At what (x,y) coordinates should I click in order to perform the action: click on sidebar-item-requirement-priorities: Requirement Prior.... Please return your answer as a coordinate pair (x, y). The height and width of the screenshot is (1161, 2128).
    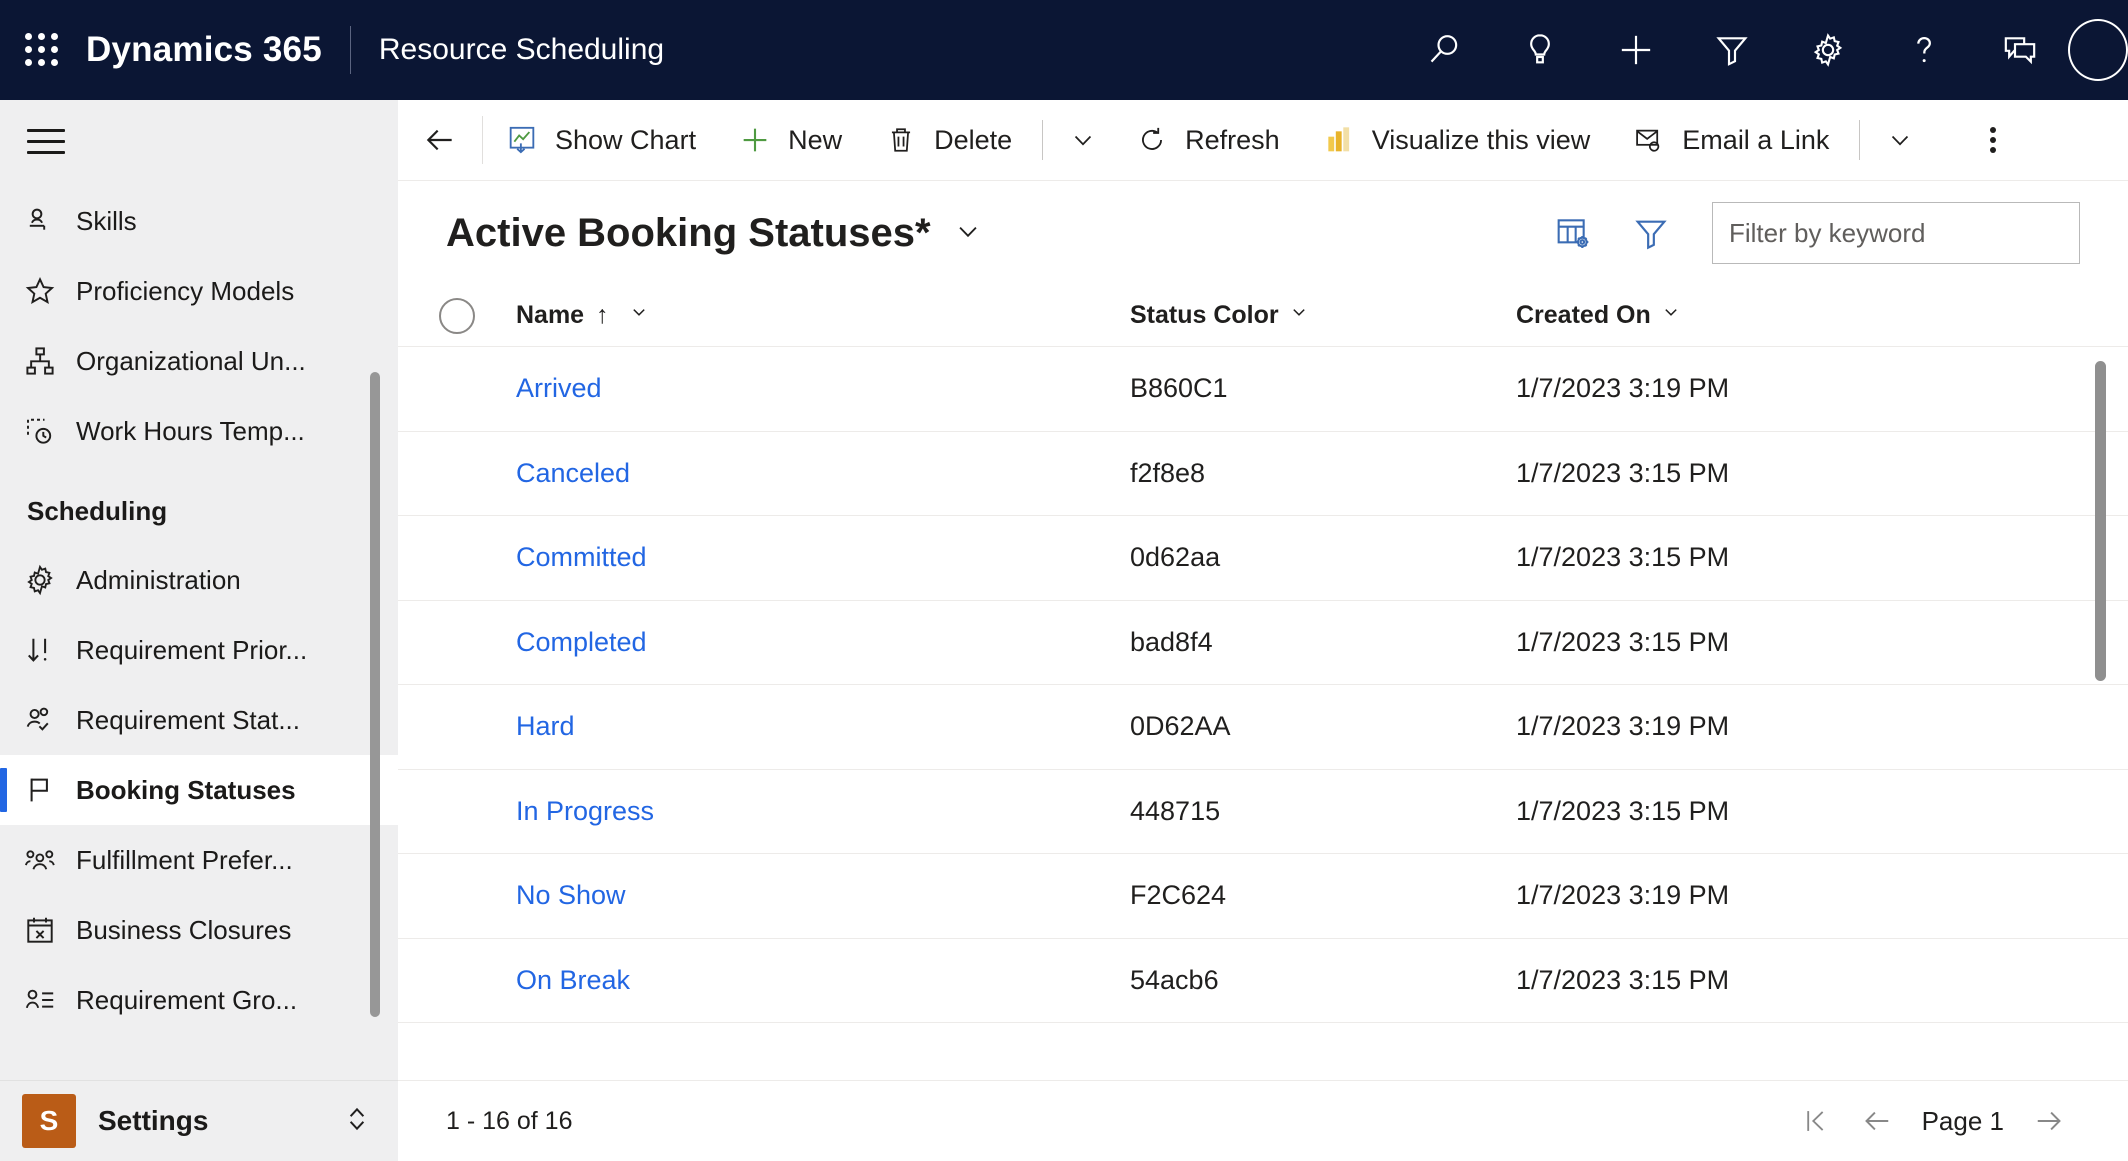
    Looking at the image, I should click on (199, 650).